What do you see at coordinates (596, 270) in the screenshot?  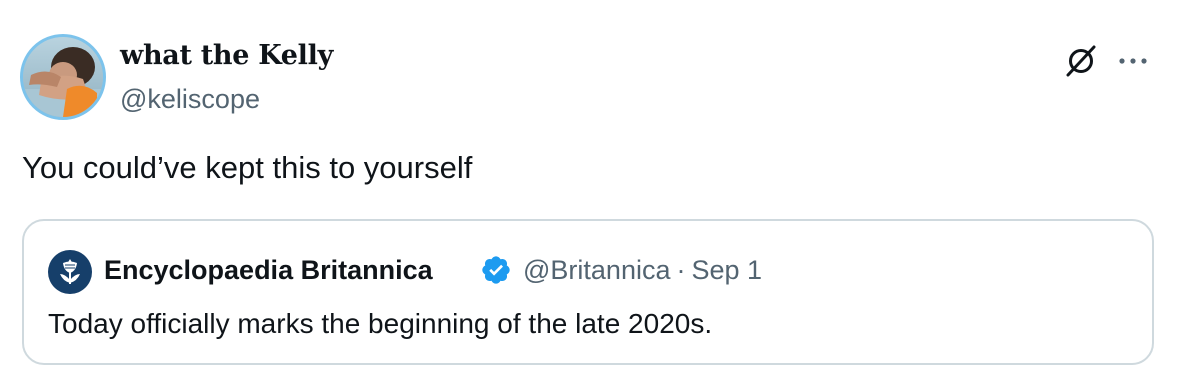 I see `quoted-author-handle: @Britannica` at bounding box center [596, 270].